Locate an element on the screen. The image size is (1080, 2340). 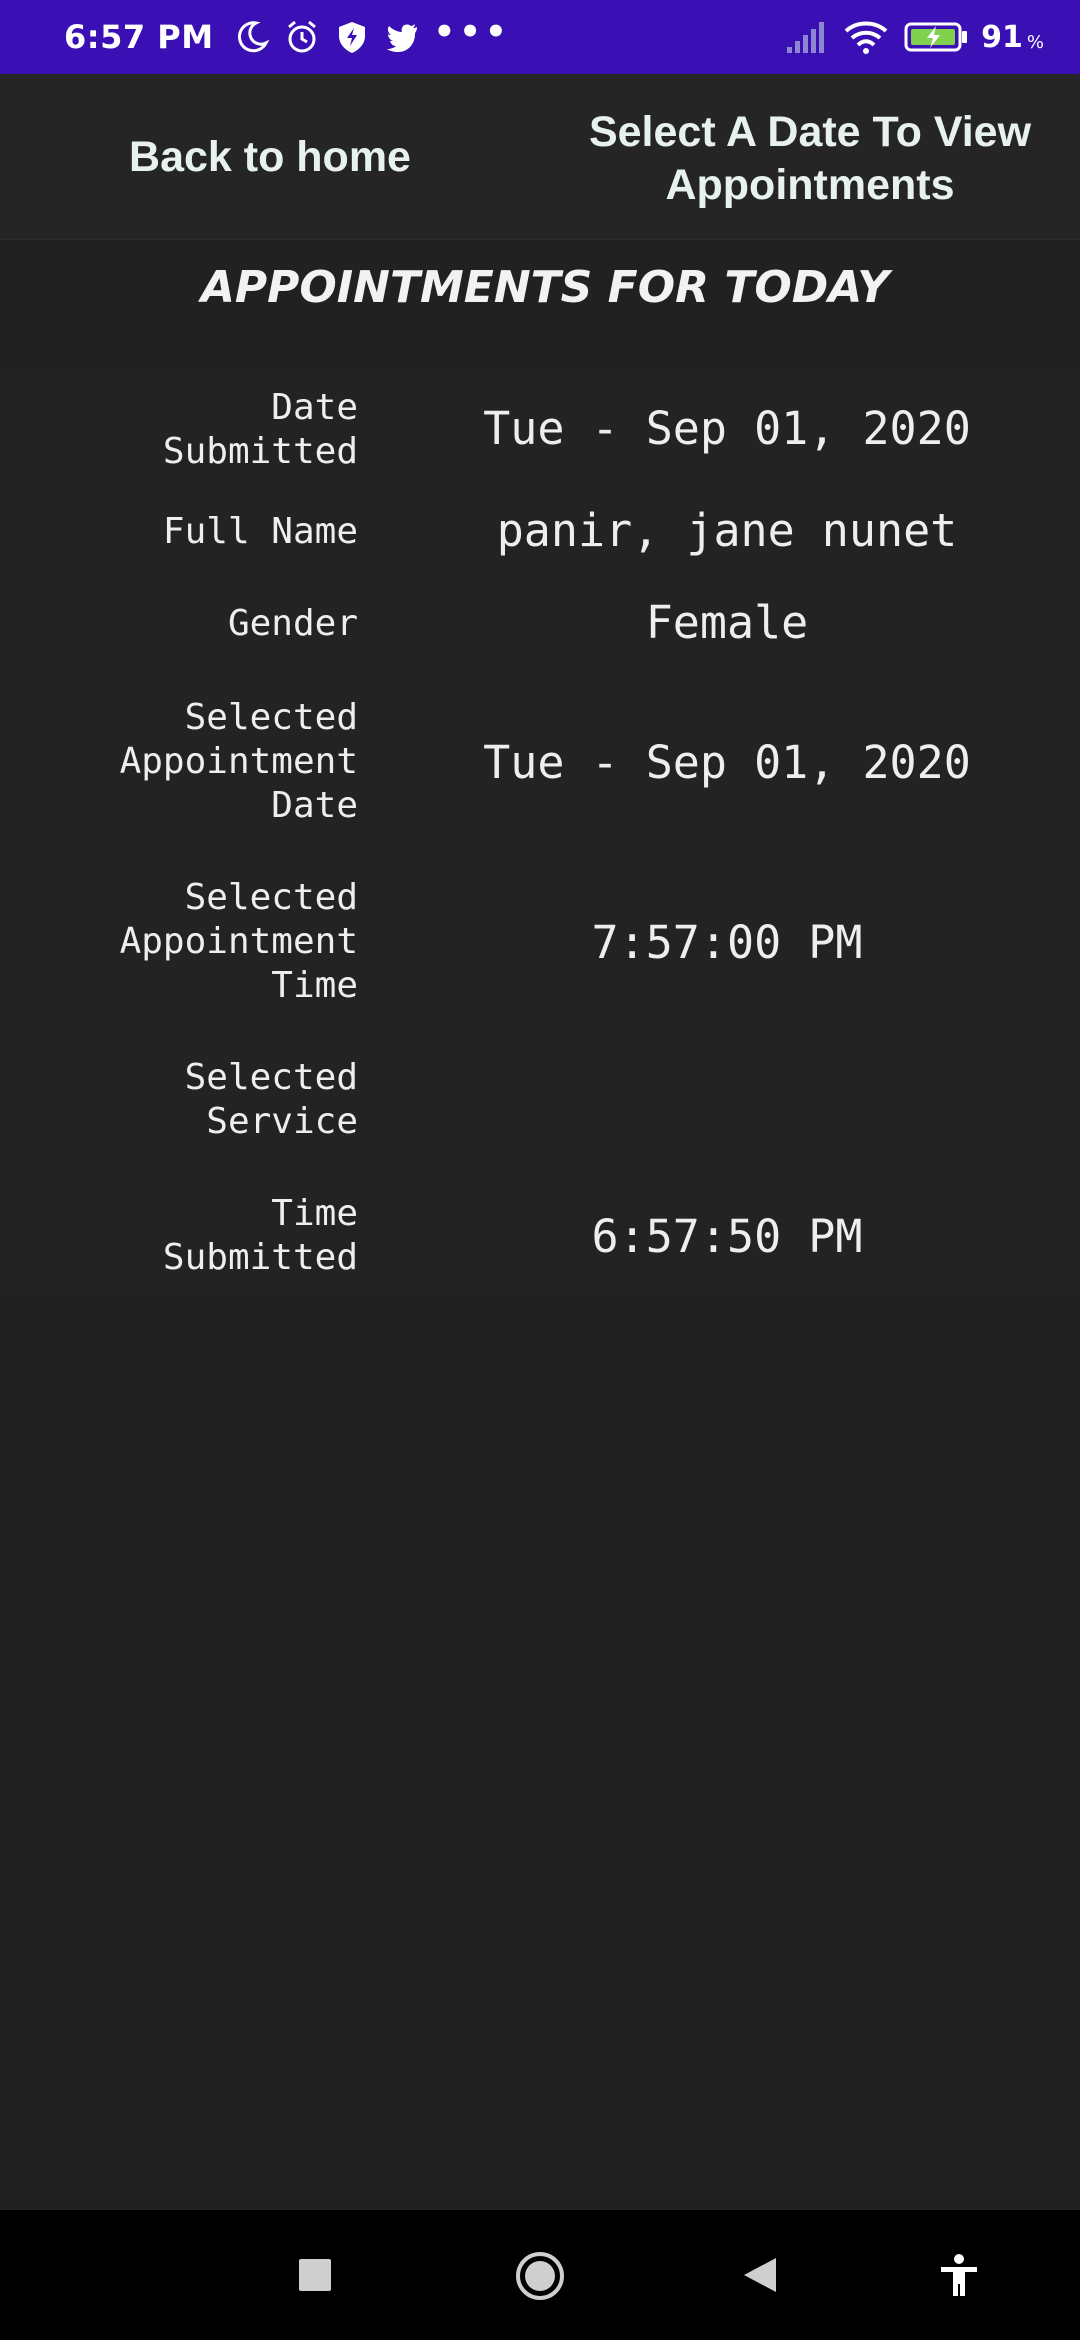
status-right: 91 % is located at coordinates (914, 37).